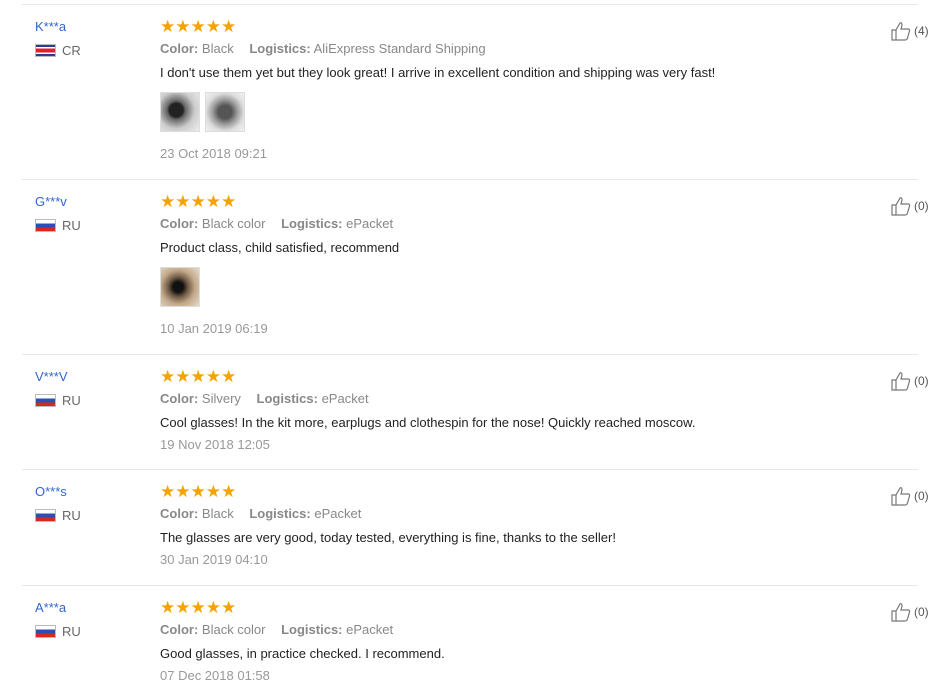 Image resolution: width=950 pixels, height=697 pixels. I want to click on reviewer-name: A***a, so click(90, 607).